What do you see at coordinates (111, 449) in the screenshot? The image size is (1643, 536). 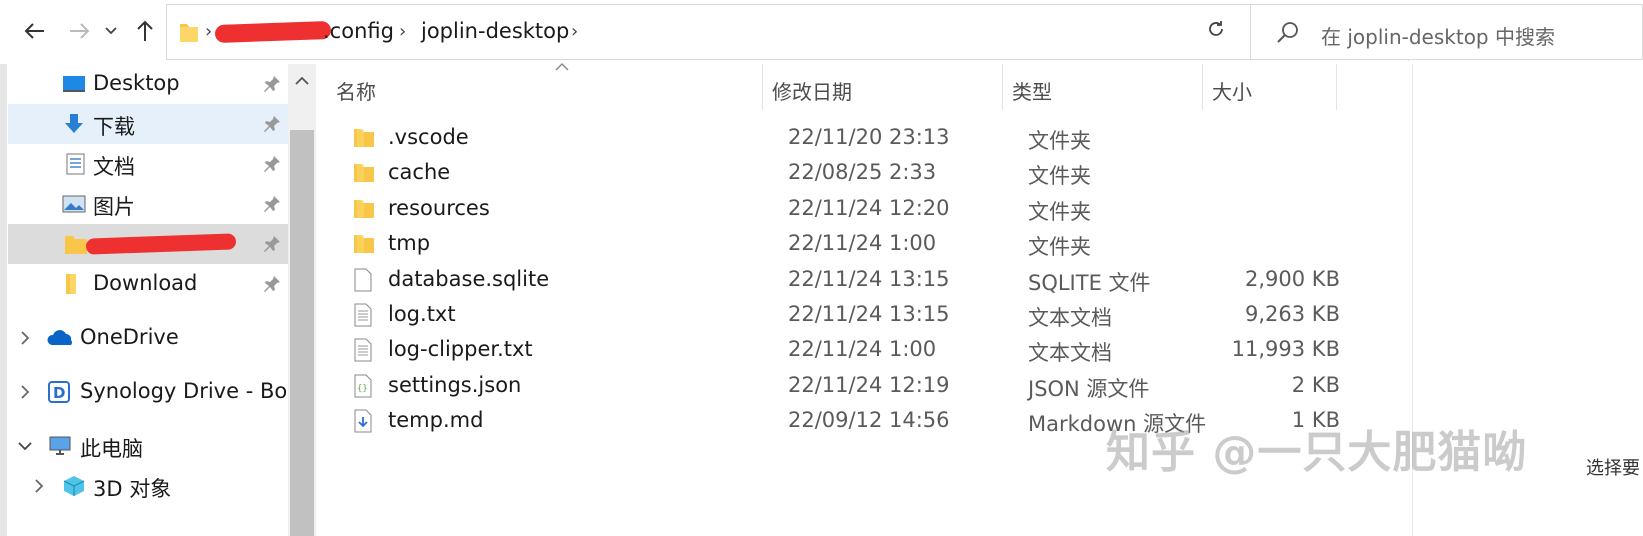 I see `sidebar-item-label: 此电脑` at bounding box center [111, 449].